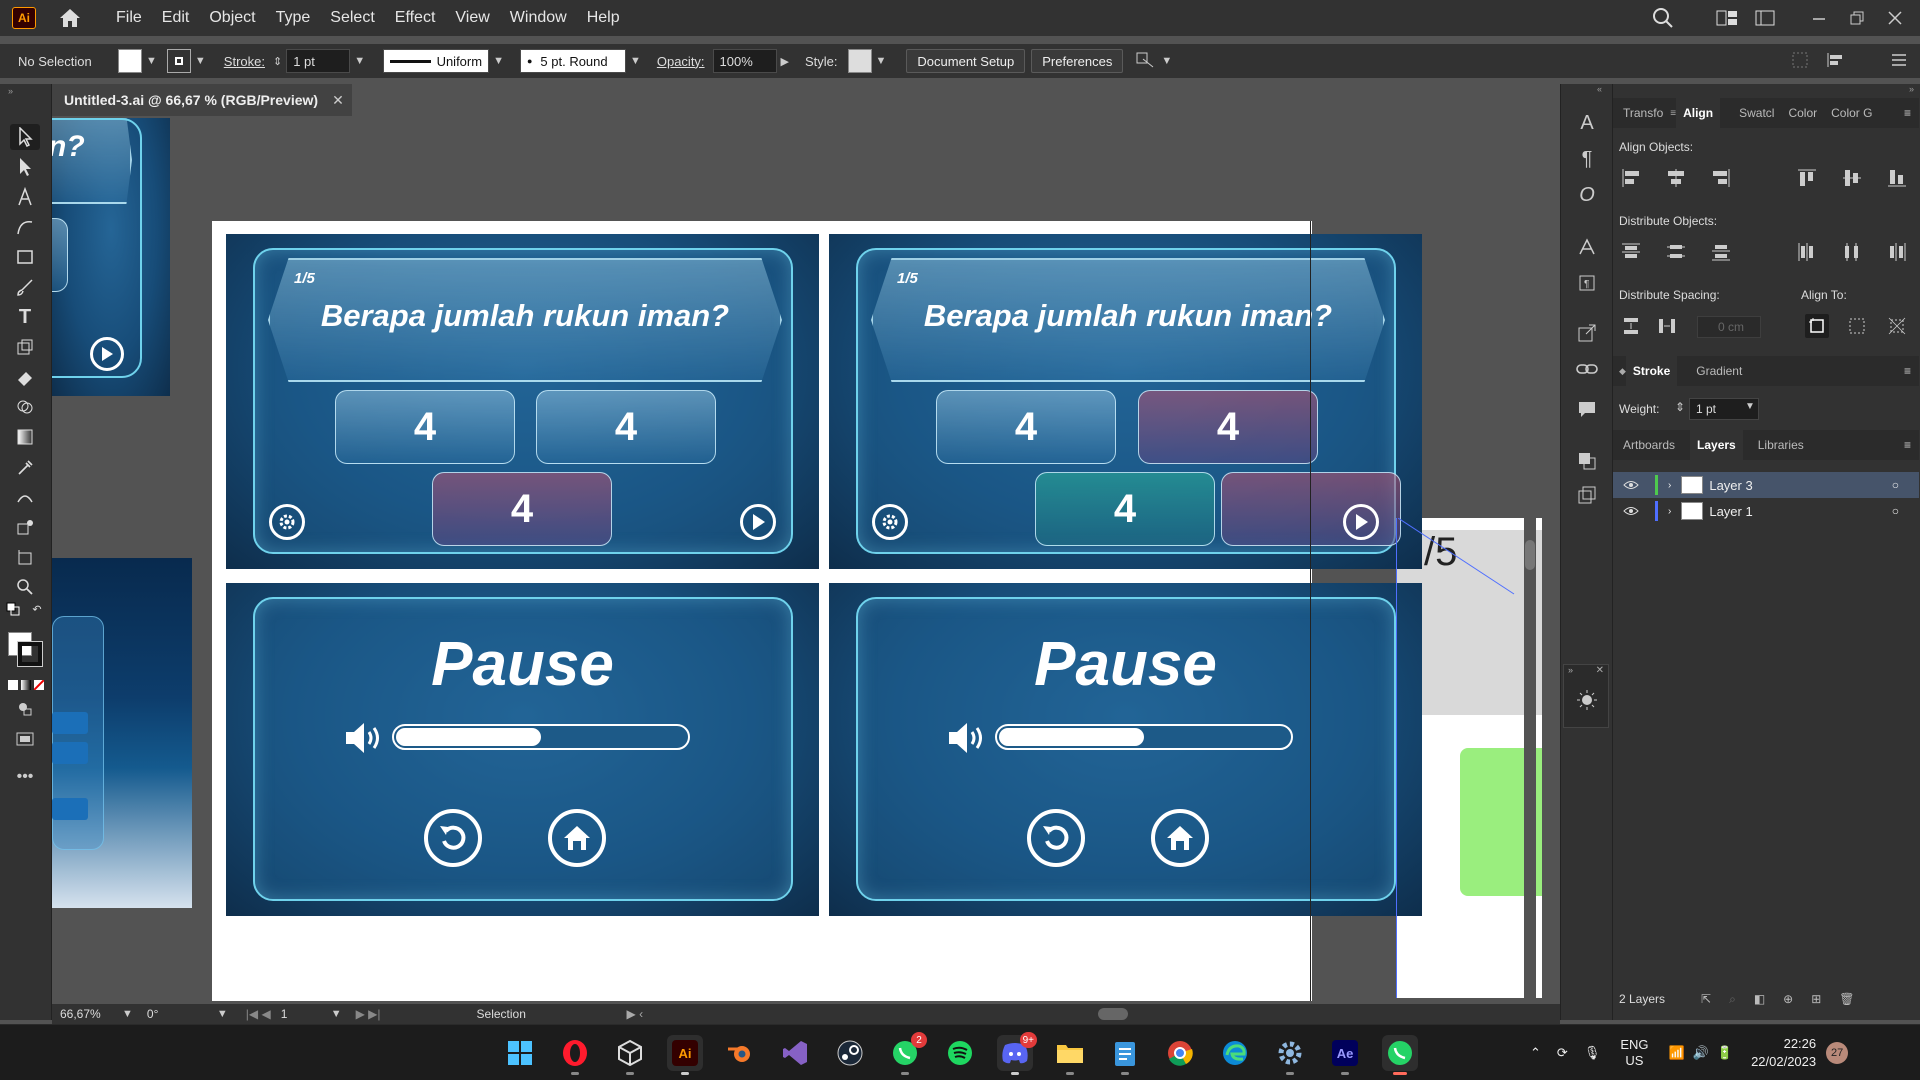  I want to click on chrome-icon, so click(1180, 1053).